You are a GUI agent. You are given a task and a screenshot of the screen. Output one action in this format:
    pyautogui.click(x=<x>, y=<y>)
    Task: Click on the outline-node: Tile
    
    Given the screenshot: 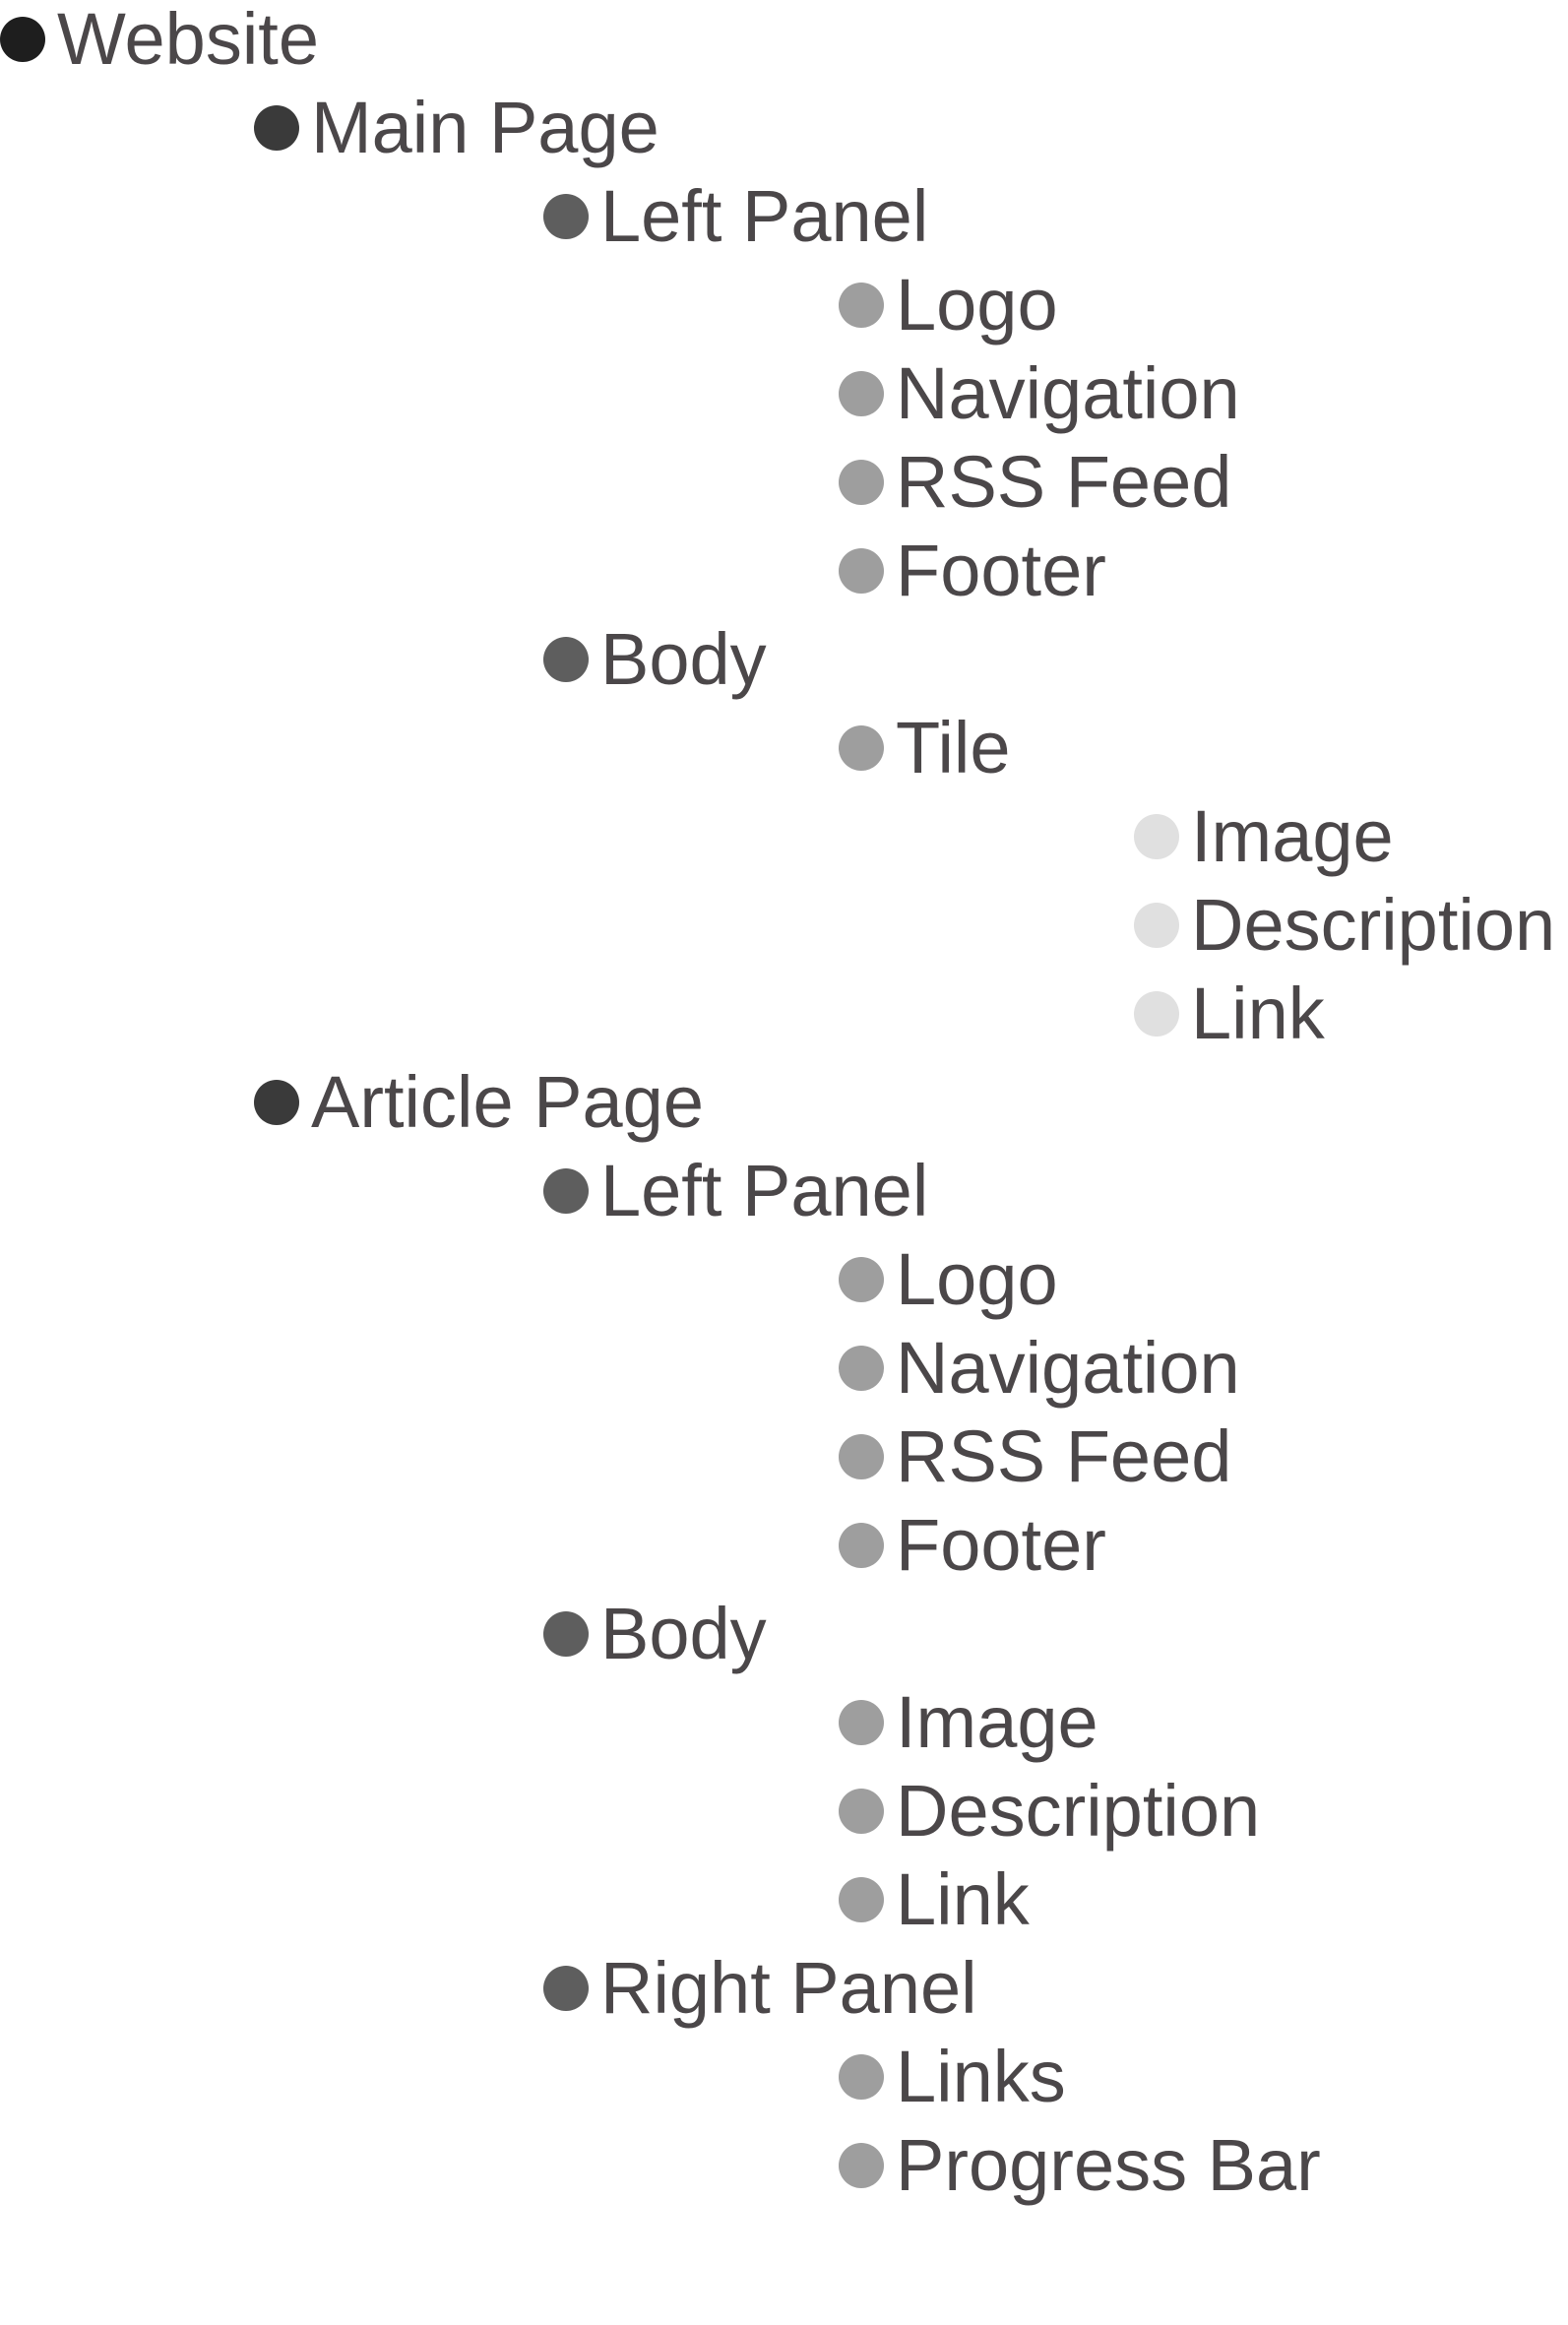 What is the action you would take?
    pyautogui.click(x=925, y=748)
    